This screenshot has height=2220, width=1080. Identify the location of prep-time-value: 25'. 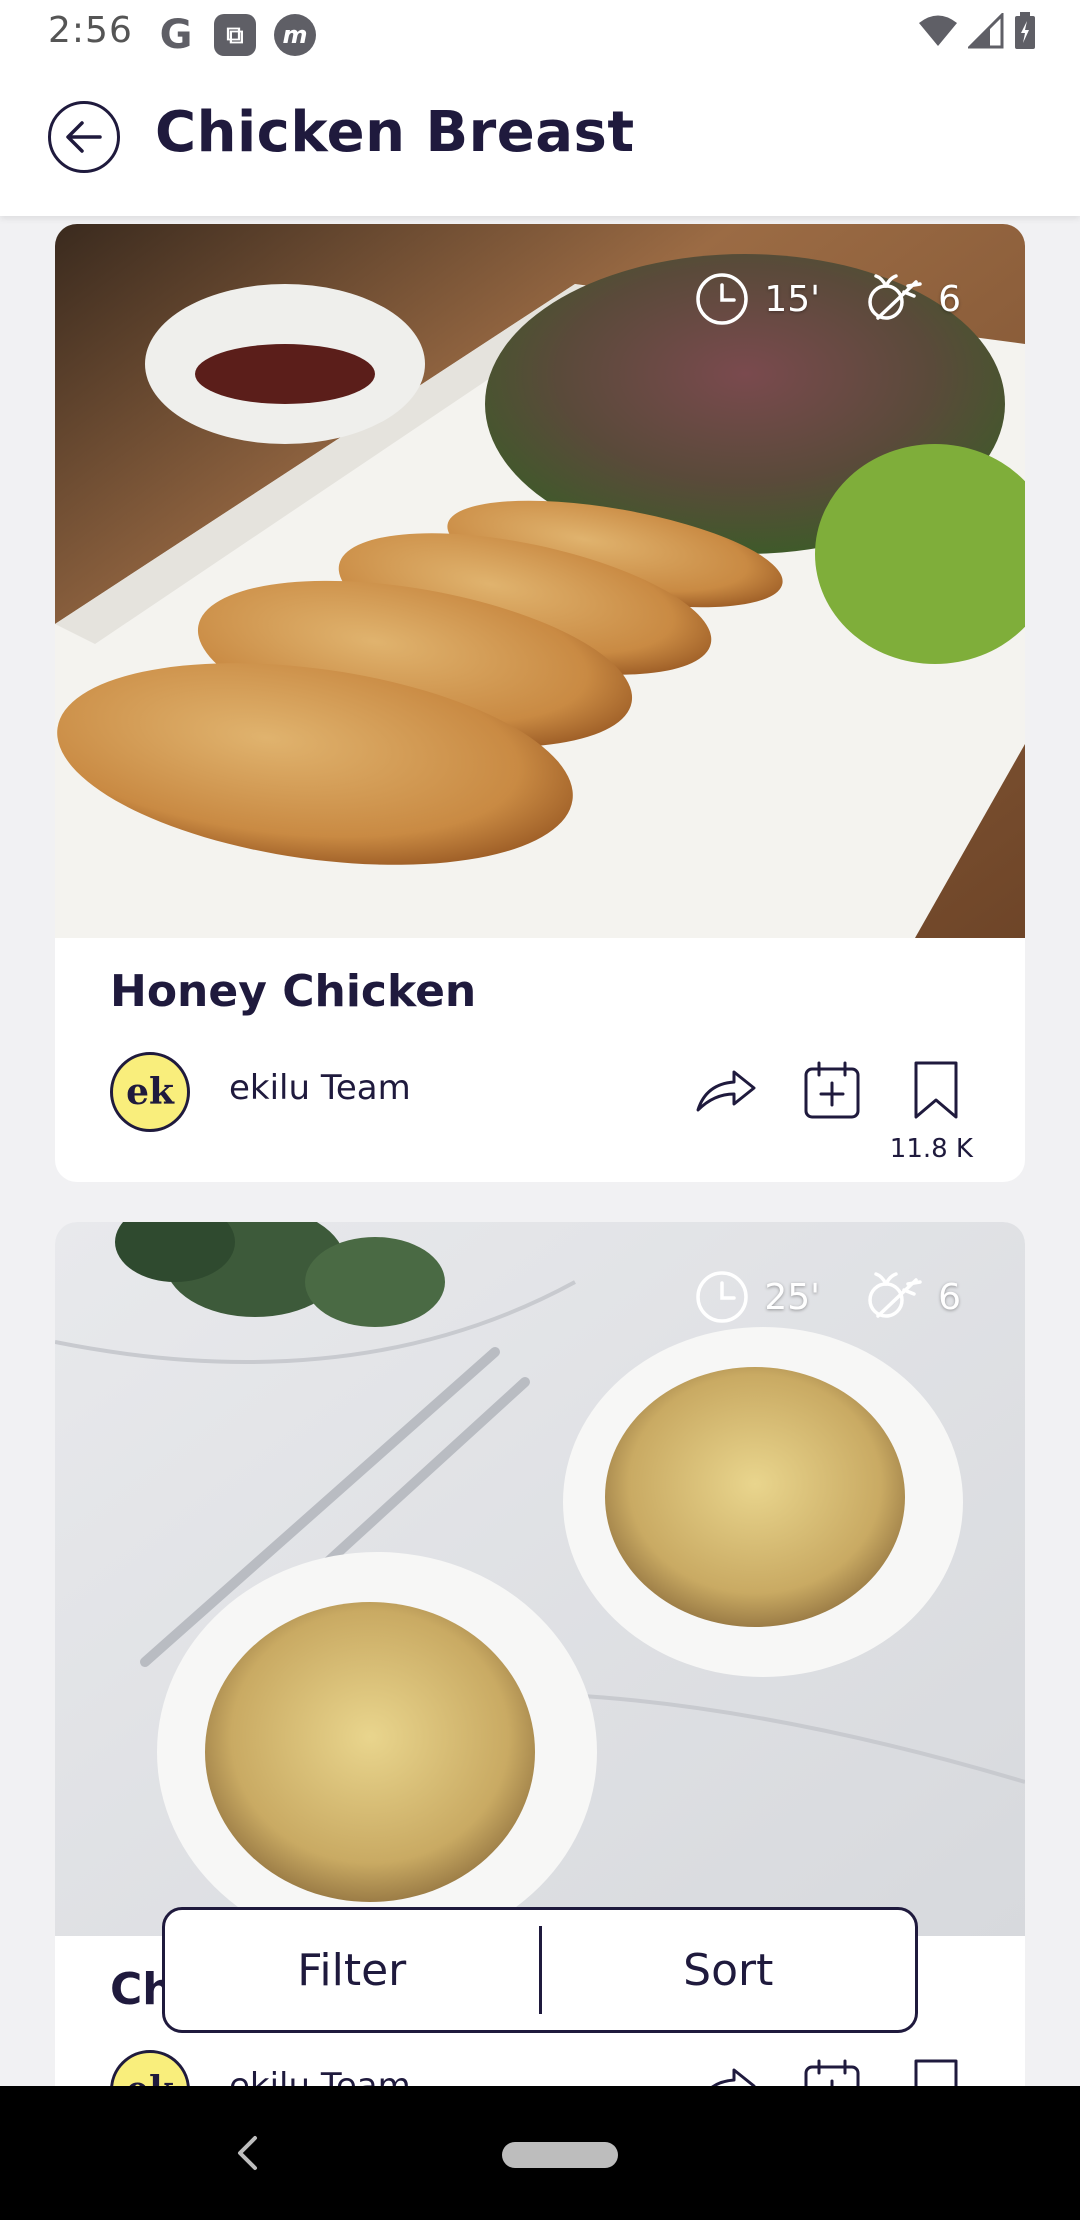
(792, 1297).